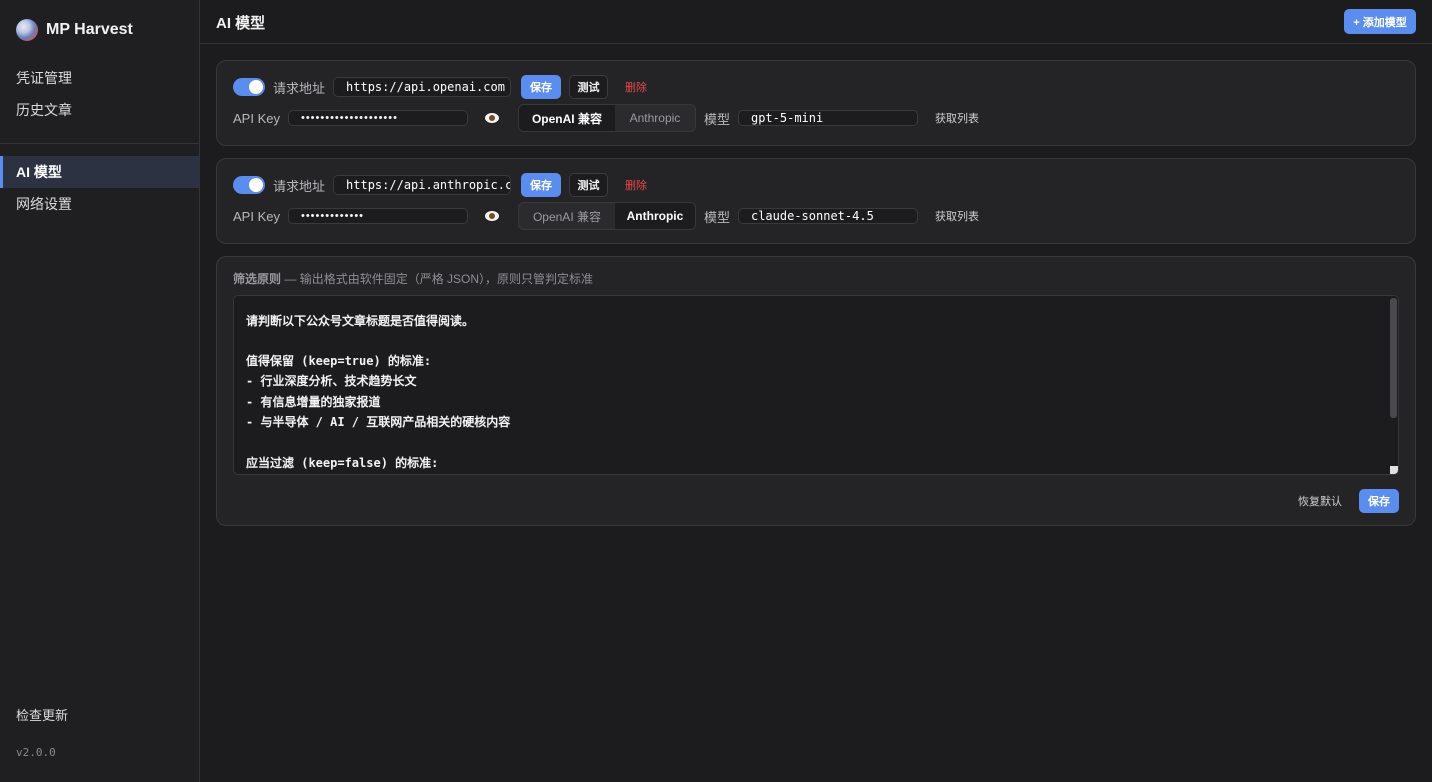  What do you see at coordinates (99, 78) in the screenshot?
I see `sidebar-item-credentials: 凭证管理` at bounding box center [99, 78].